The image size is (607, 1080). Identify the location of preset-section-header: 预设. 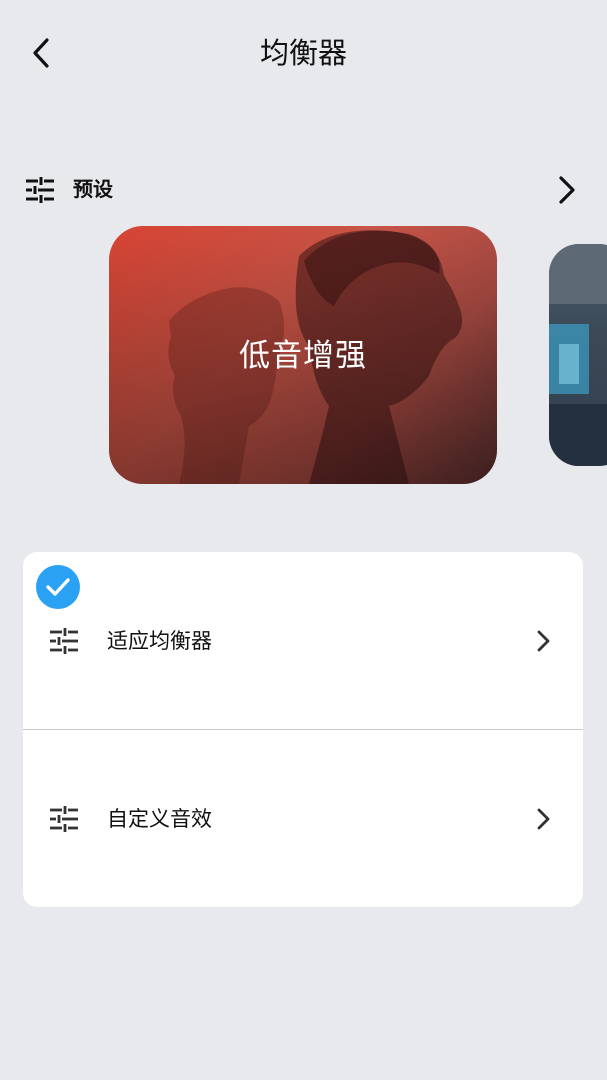
(303, 190).